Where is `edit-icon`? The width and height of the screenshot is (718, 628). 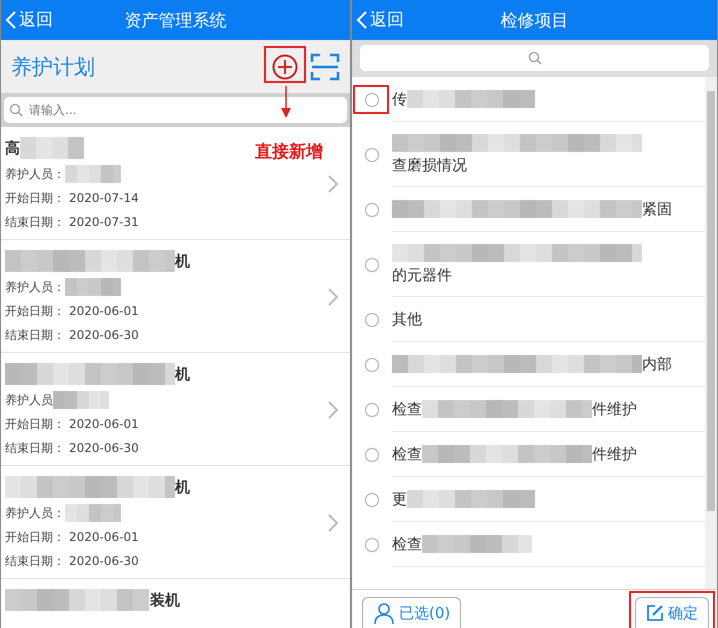
edit-icon is located at coordinates (655, 613).